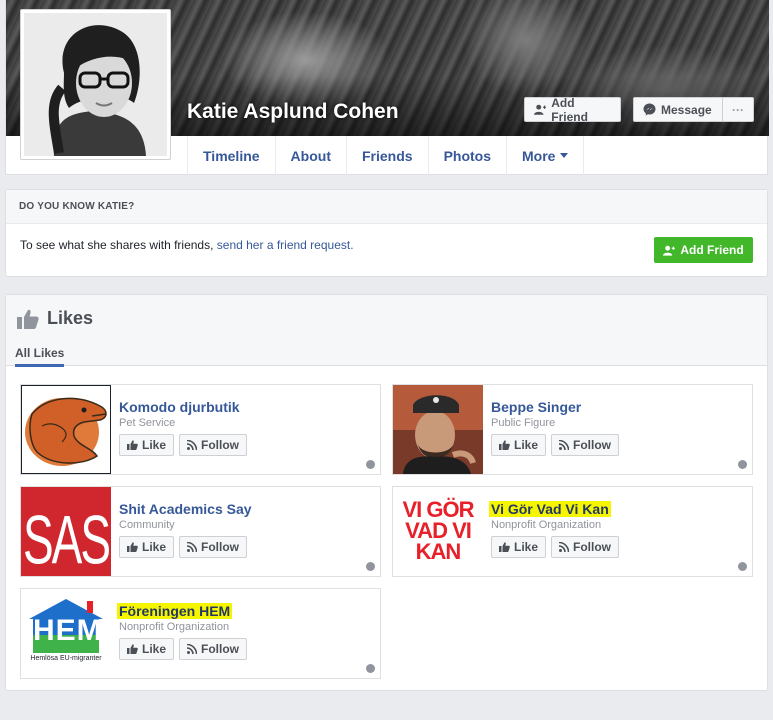 This screenshot has height=720, width=773. What do you see at coordinates (200, 429) in the screenshot?
I see `like-item-komodo: Komodo djurbutik Pet Service Like Follow` at bounding box center [200, 429].